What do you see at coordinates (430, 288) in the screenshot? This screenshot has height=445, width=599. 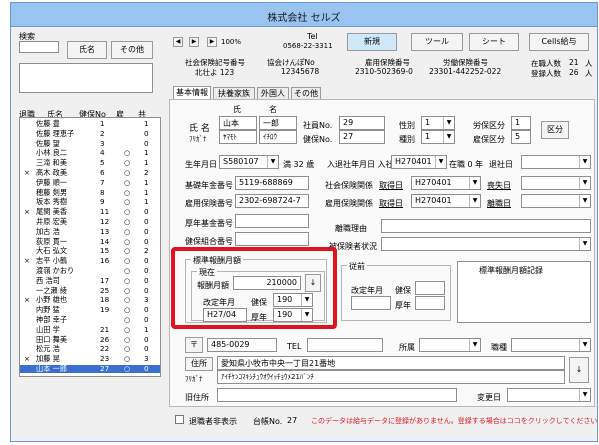 I see `prev-health-input` at bounding box center [430, 288].